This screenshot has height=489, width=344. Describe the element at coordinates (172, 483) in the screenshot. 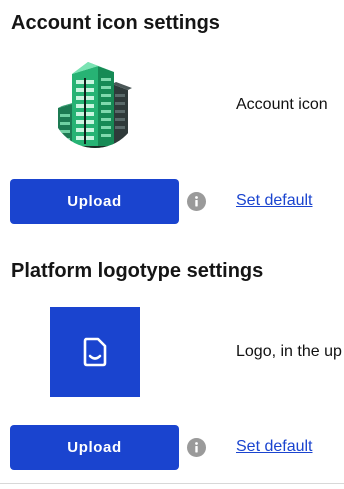

I see `divider` at that location.